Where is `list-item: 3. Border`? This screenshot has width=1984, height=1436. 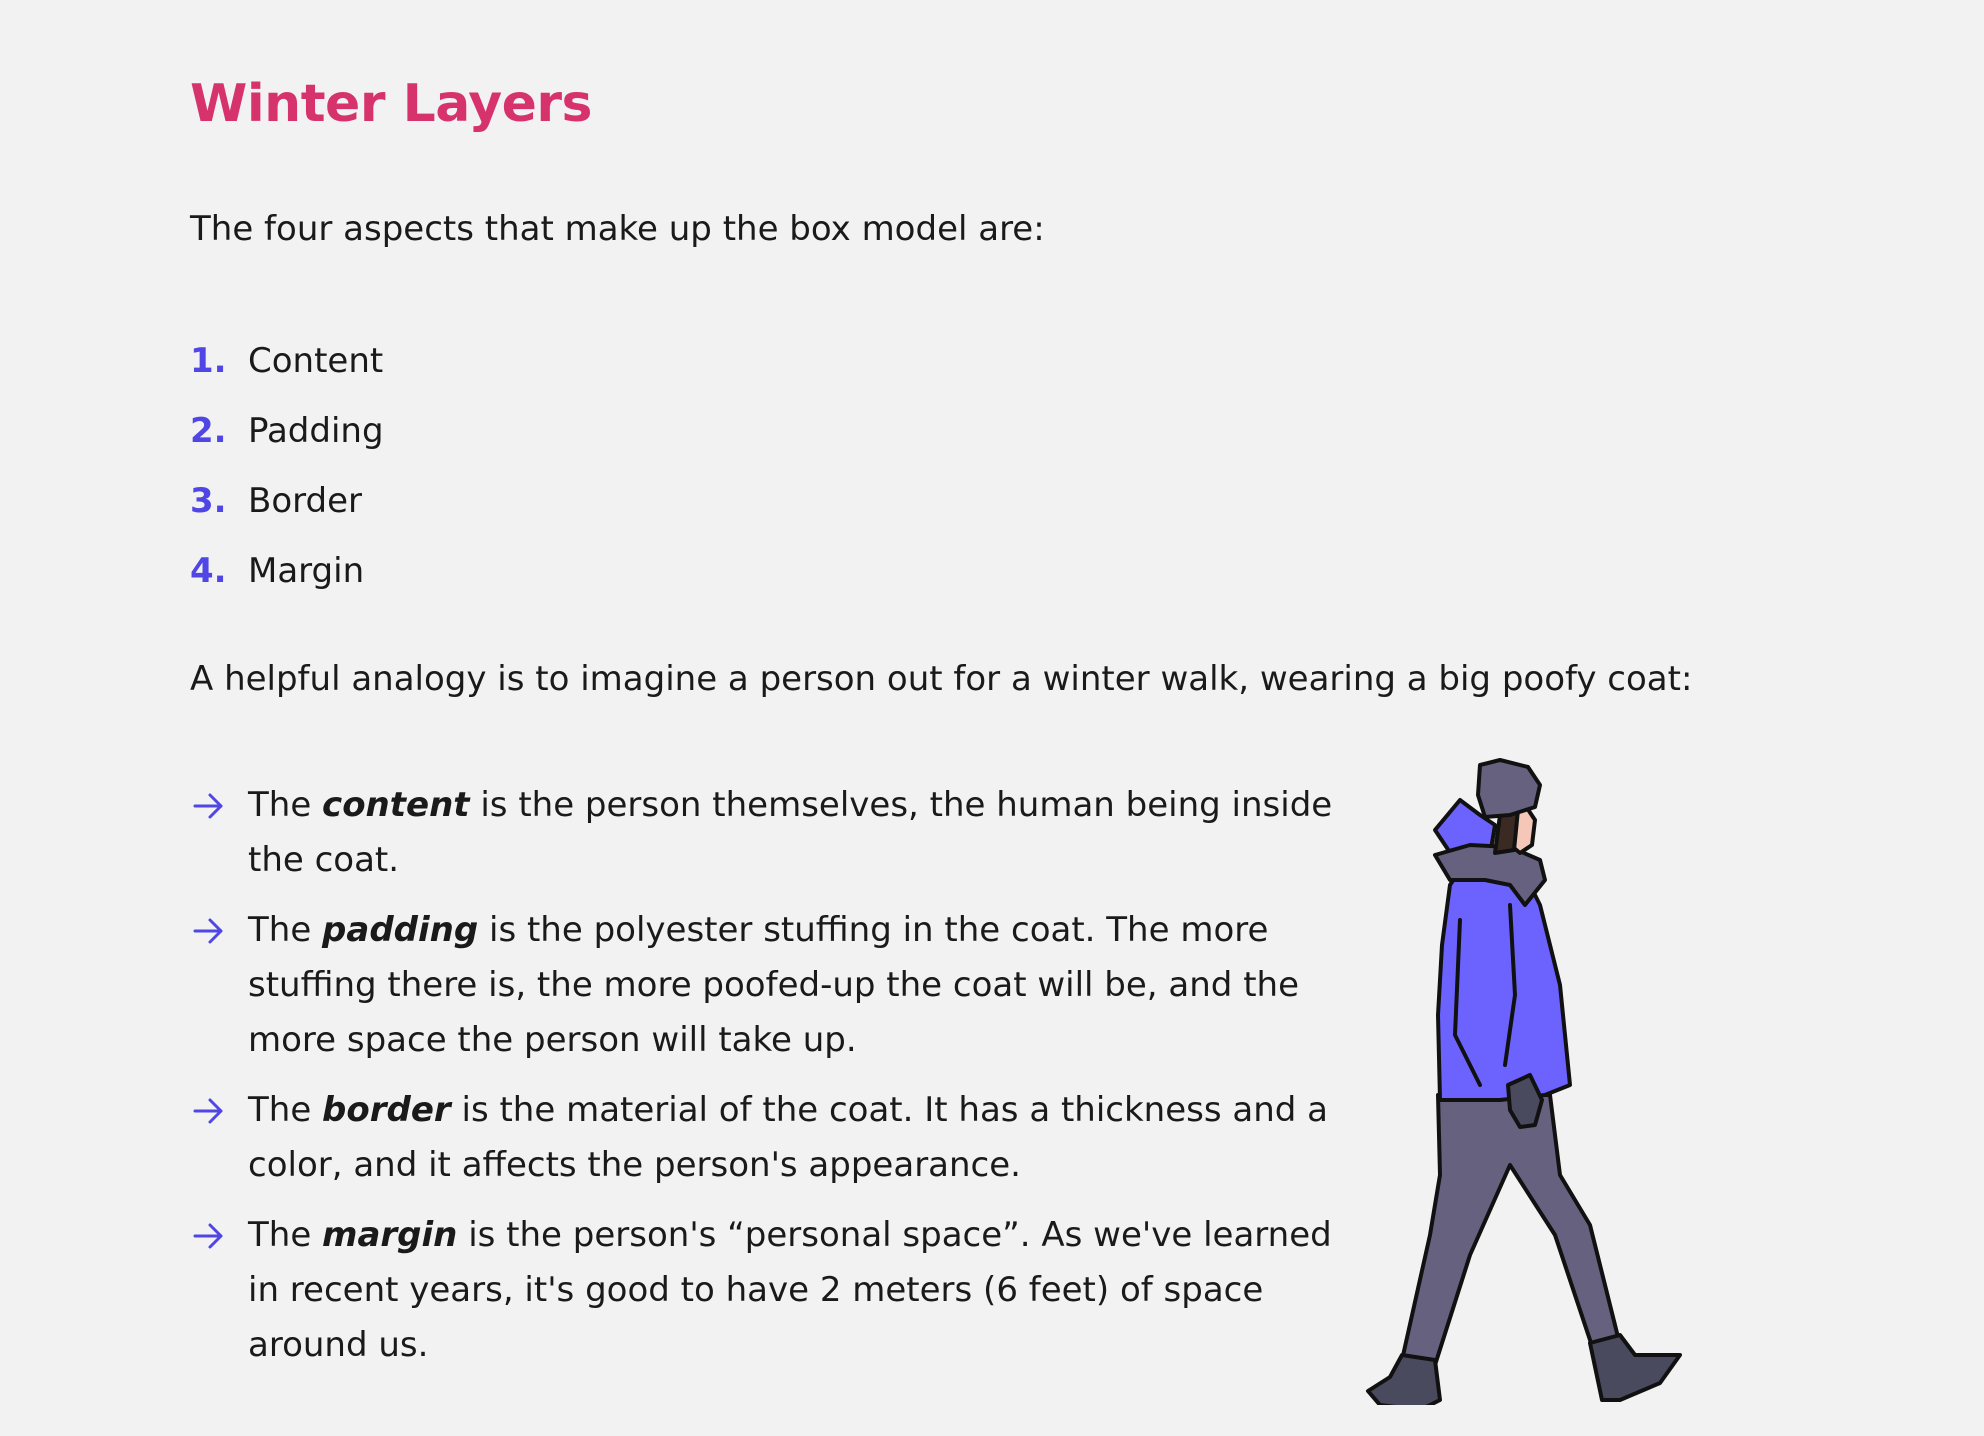
list-item: 3. Border is located at coordinates (287, 501).